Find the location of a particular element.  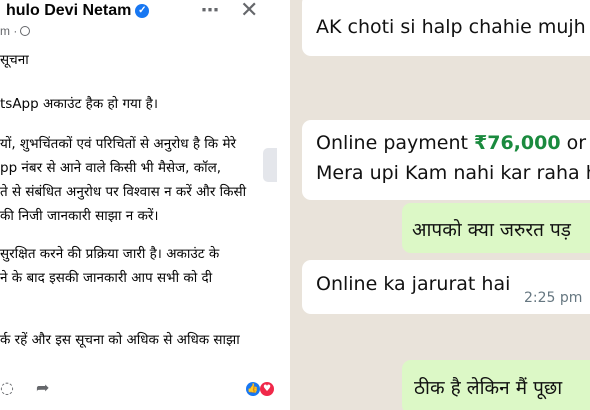

post-actions-bar: ◌ ➦ is located at coordinates (139, 392).